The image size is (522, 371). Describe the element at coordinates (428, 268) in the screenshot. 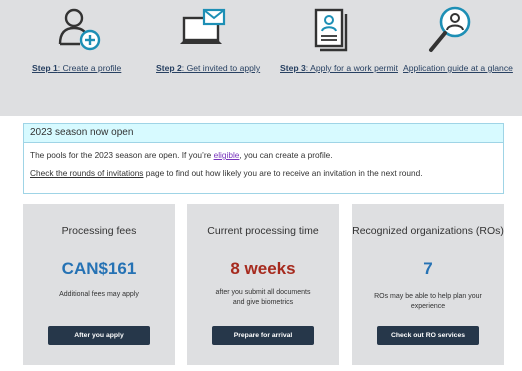

I see `ro-count-value: 7` at that location.